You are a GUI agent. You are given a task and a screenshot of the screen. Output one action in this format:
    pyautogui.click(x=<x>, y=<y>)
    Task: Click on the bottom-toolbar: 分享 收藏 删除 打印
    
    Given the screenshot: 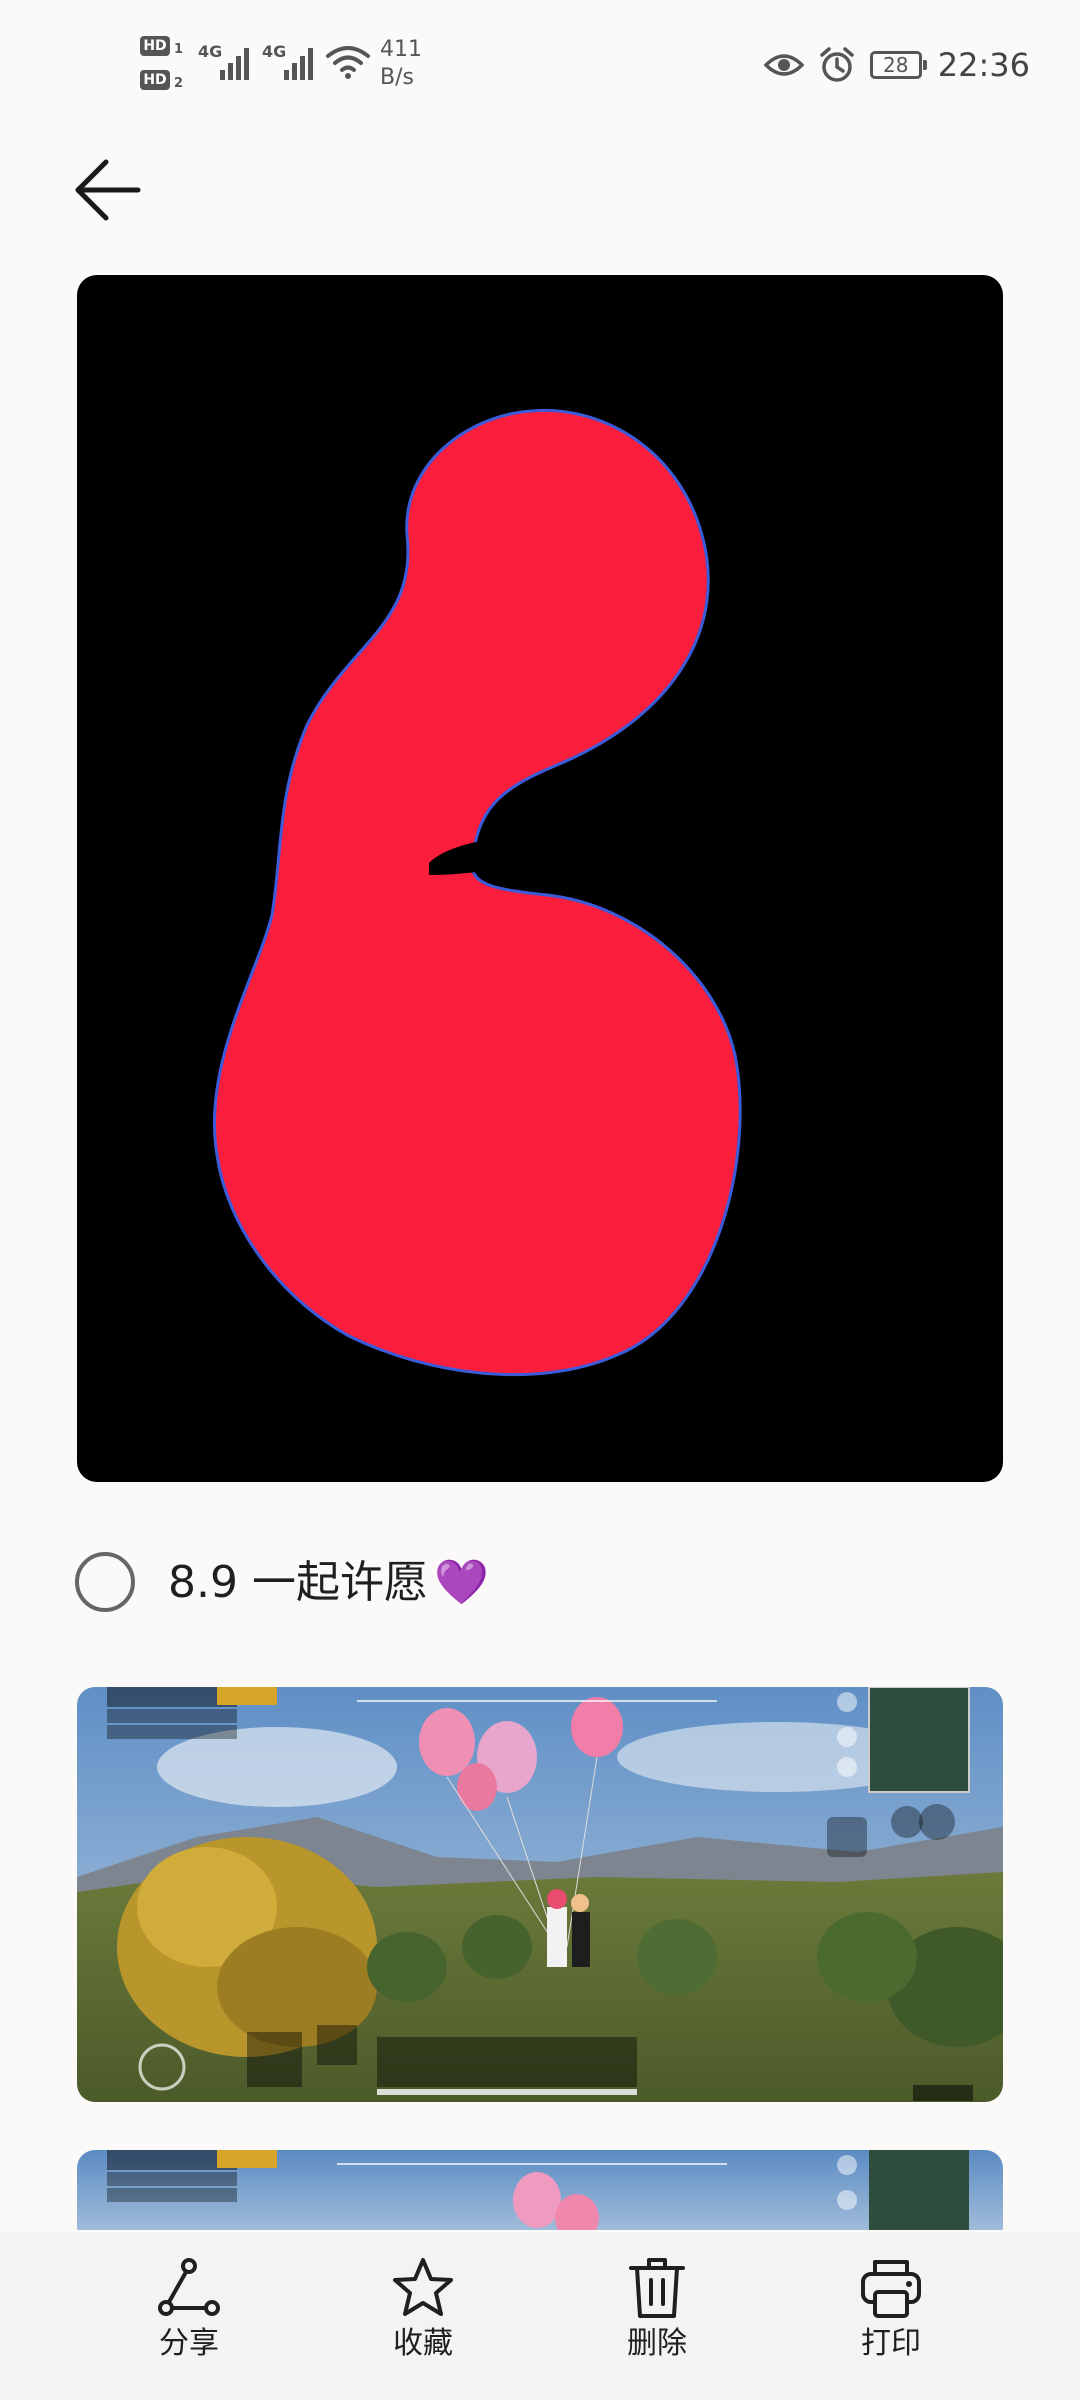 What is the action you would take?
    pyautogui.click(x=540, y=2316)
    